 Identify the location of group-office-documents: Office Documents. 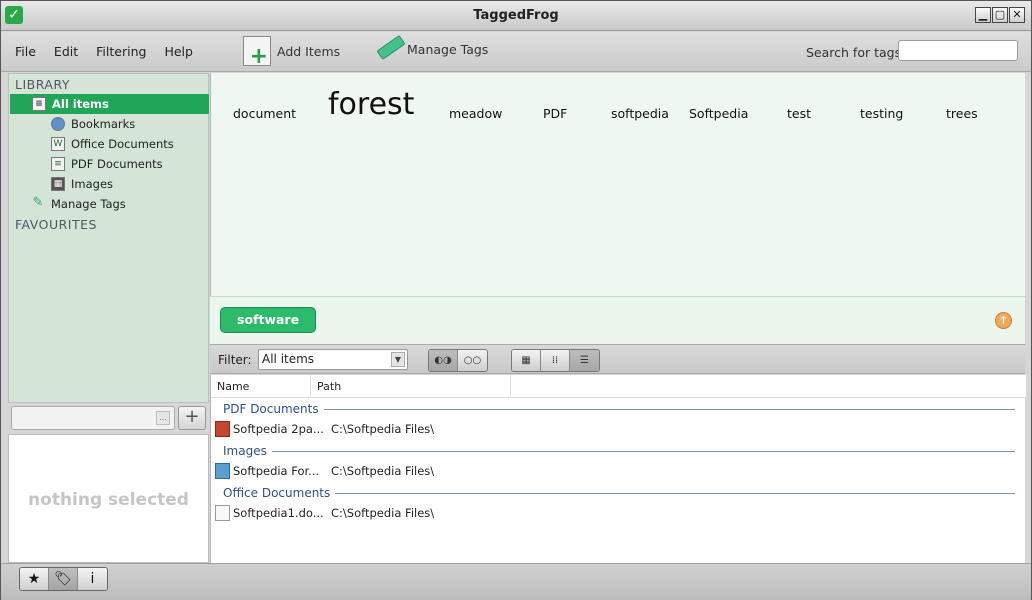
(619, 493).